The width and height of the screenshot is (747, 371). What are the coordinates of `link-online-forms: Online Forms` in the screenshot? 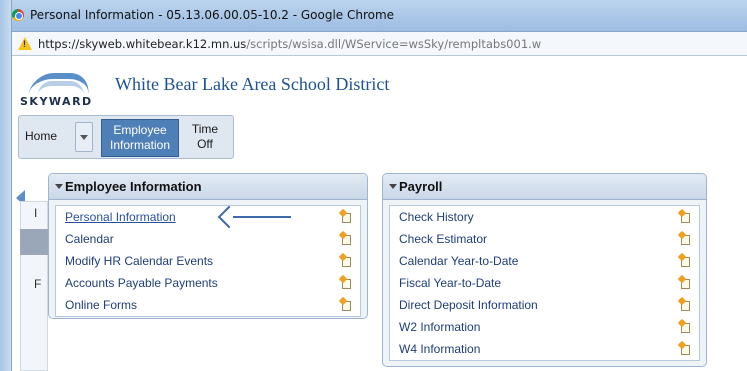 It's located at (101, 305).